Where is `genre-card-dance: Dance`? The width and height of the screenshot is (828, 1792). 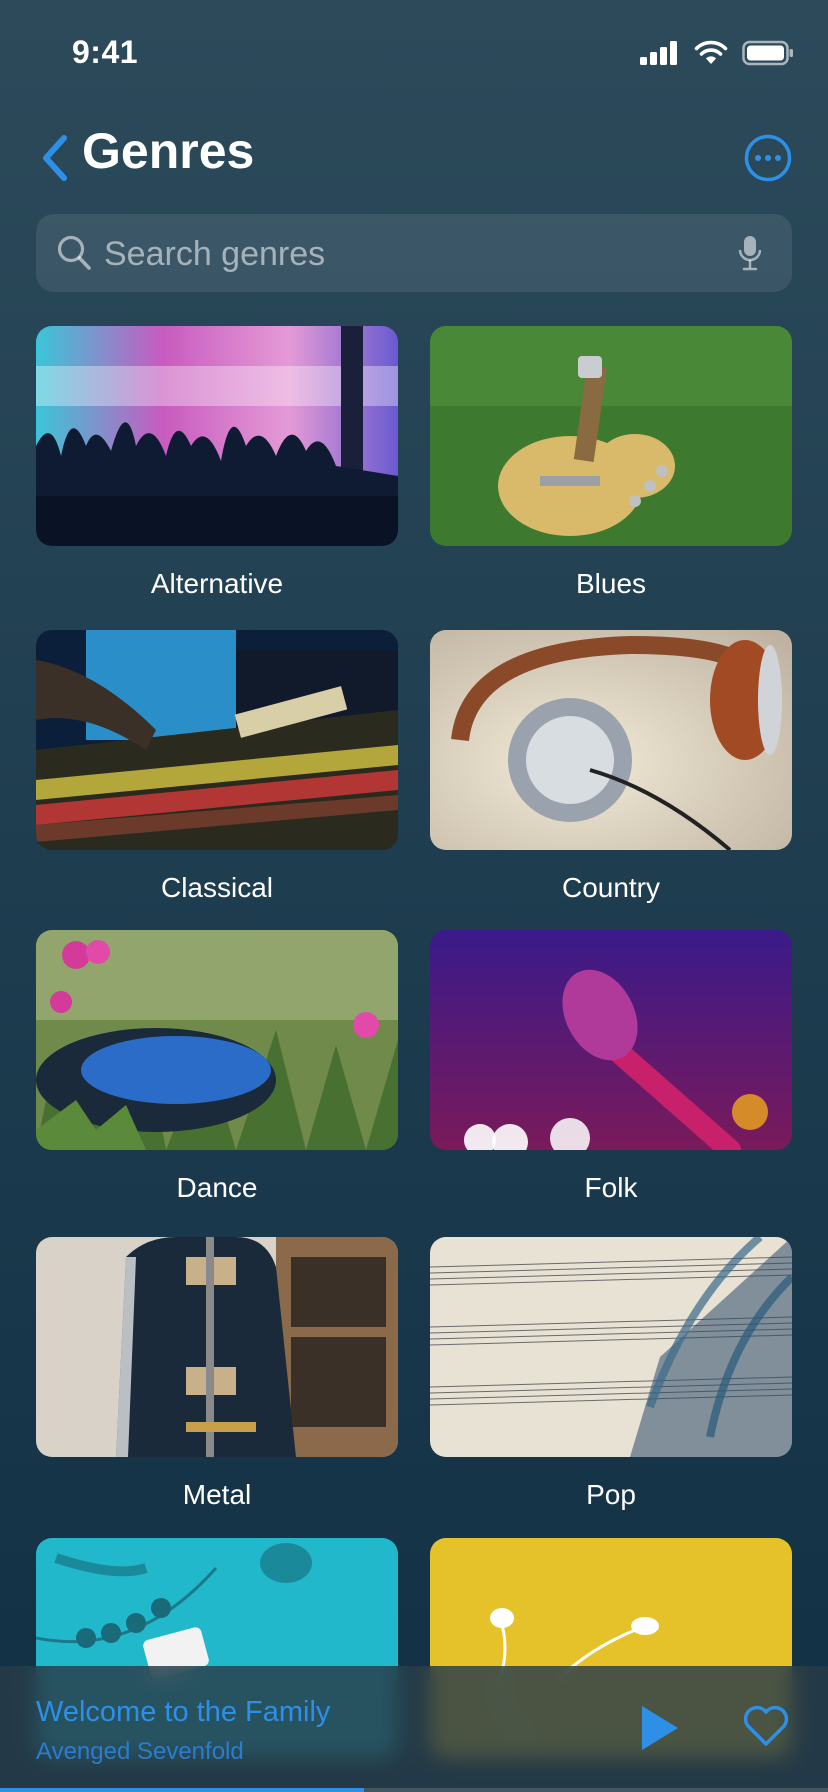 genre-card-dance: Dance is located at coordinates (217, 1067).